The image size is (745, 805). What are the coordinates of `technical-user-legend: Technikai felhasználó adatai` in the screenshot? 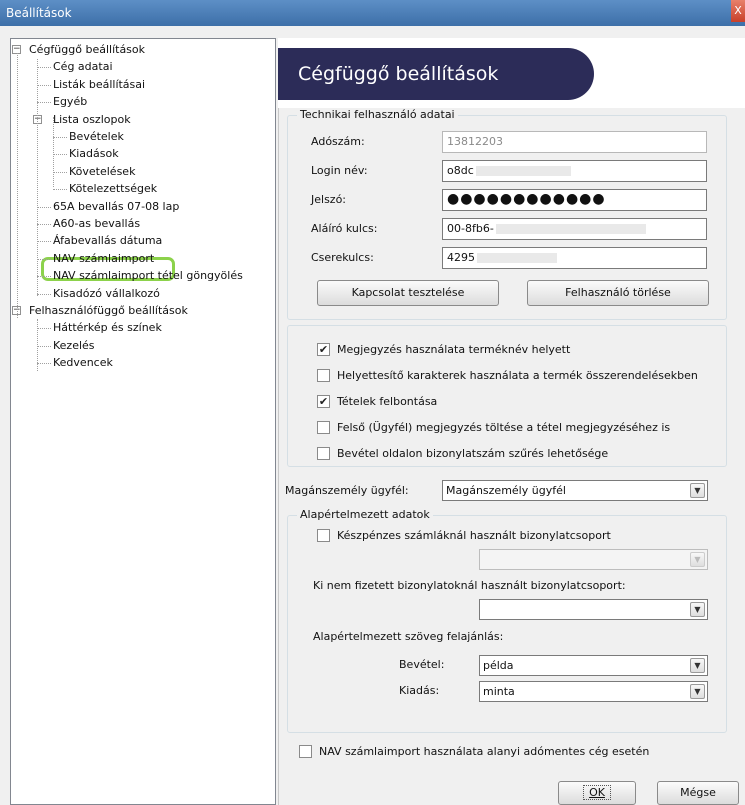 It's located at (377, 114).